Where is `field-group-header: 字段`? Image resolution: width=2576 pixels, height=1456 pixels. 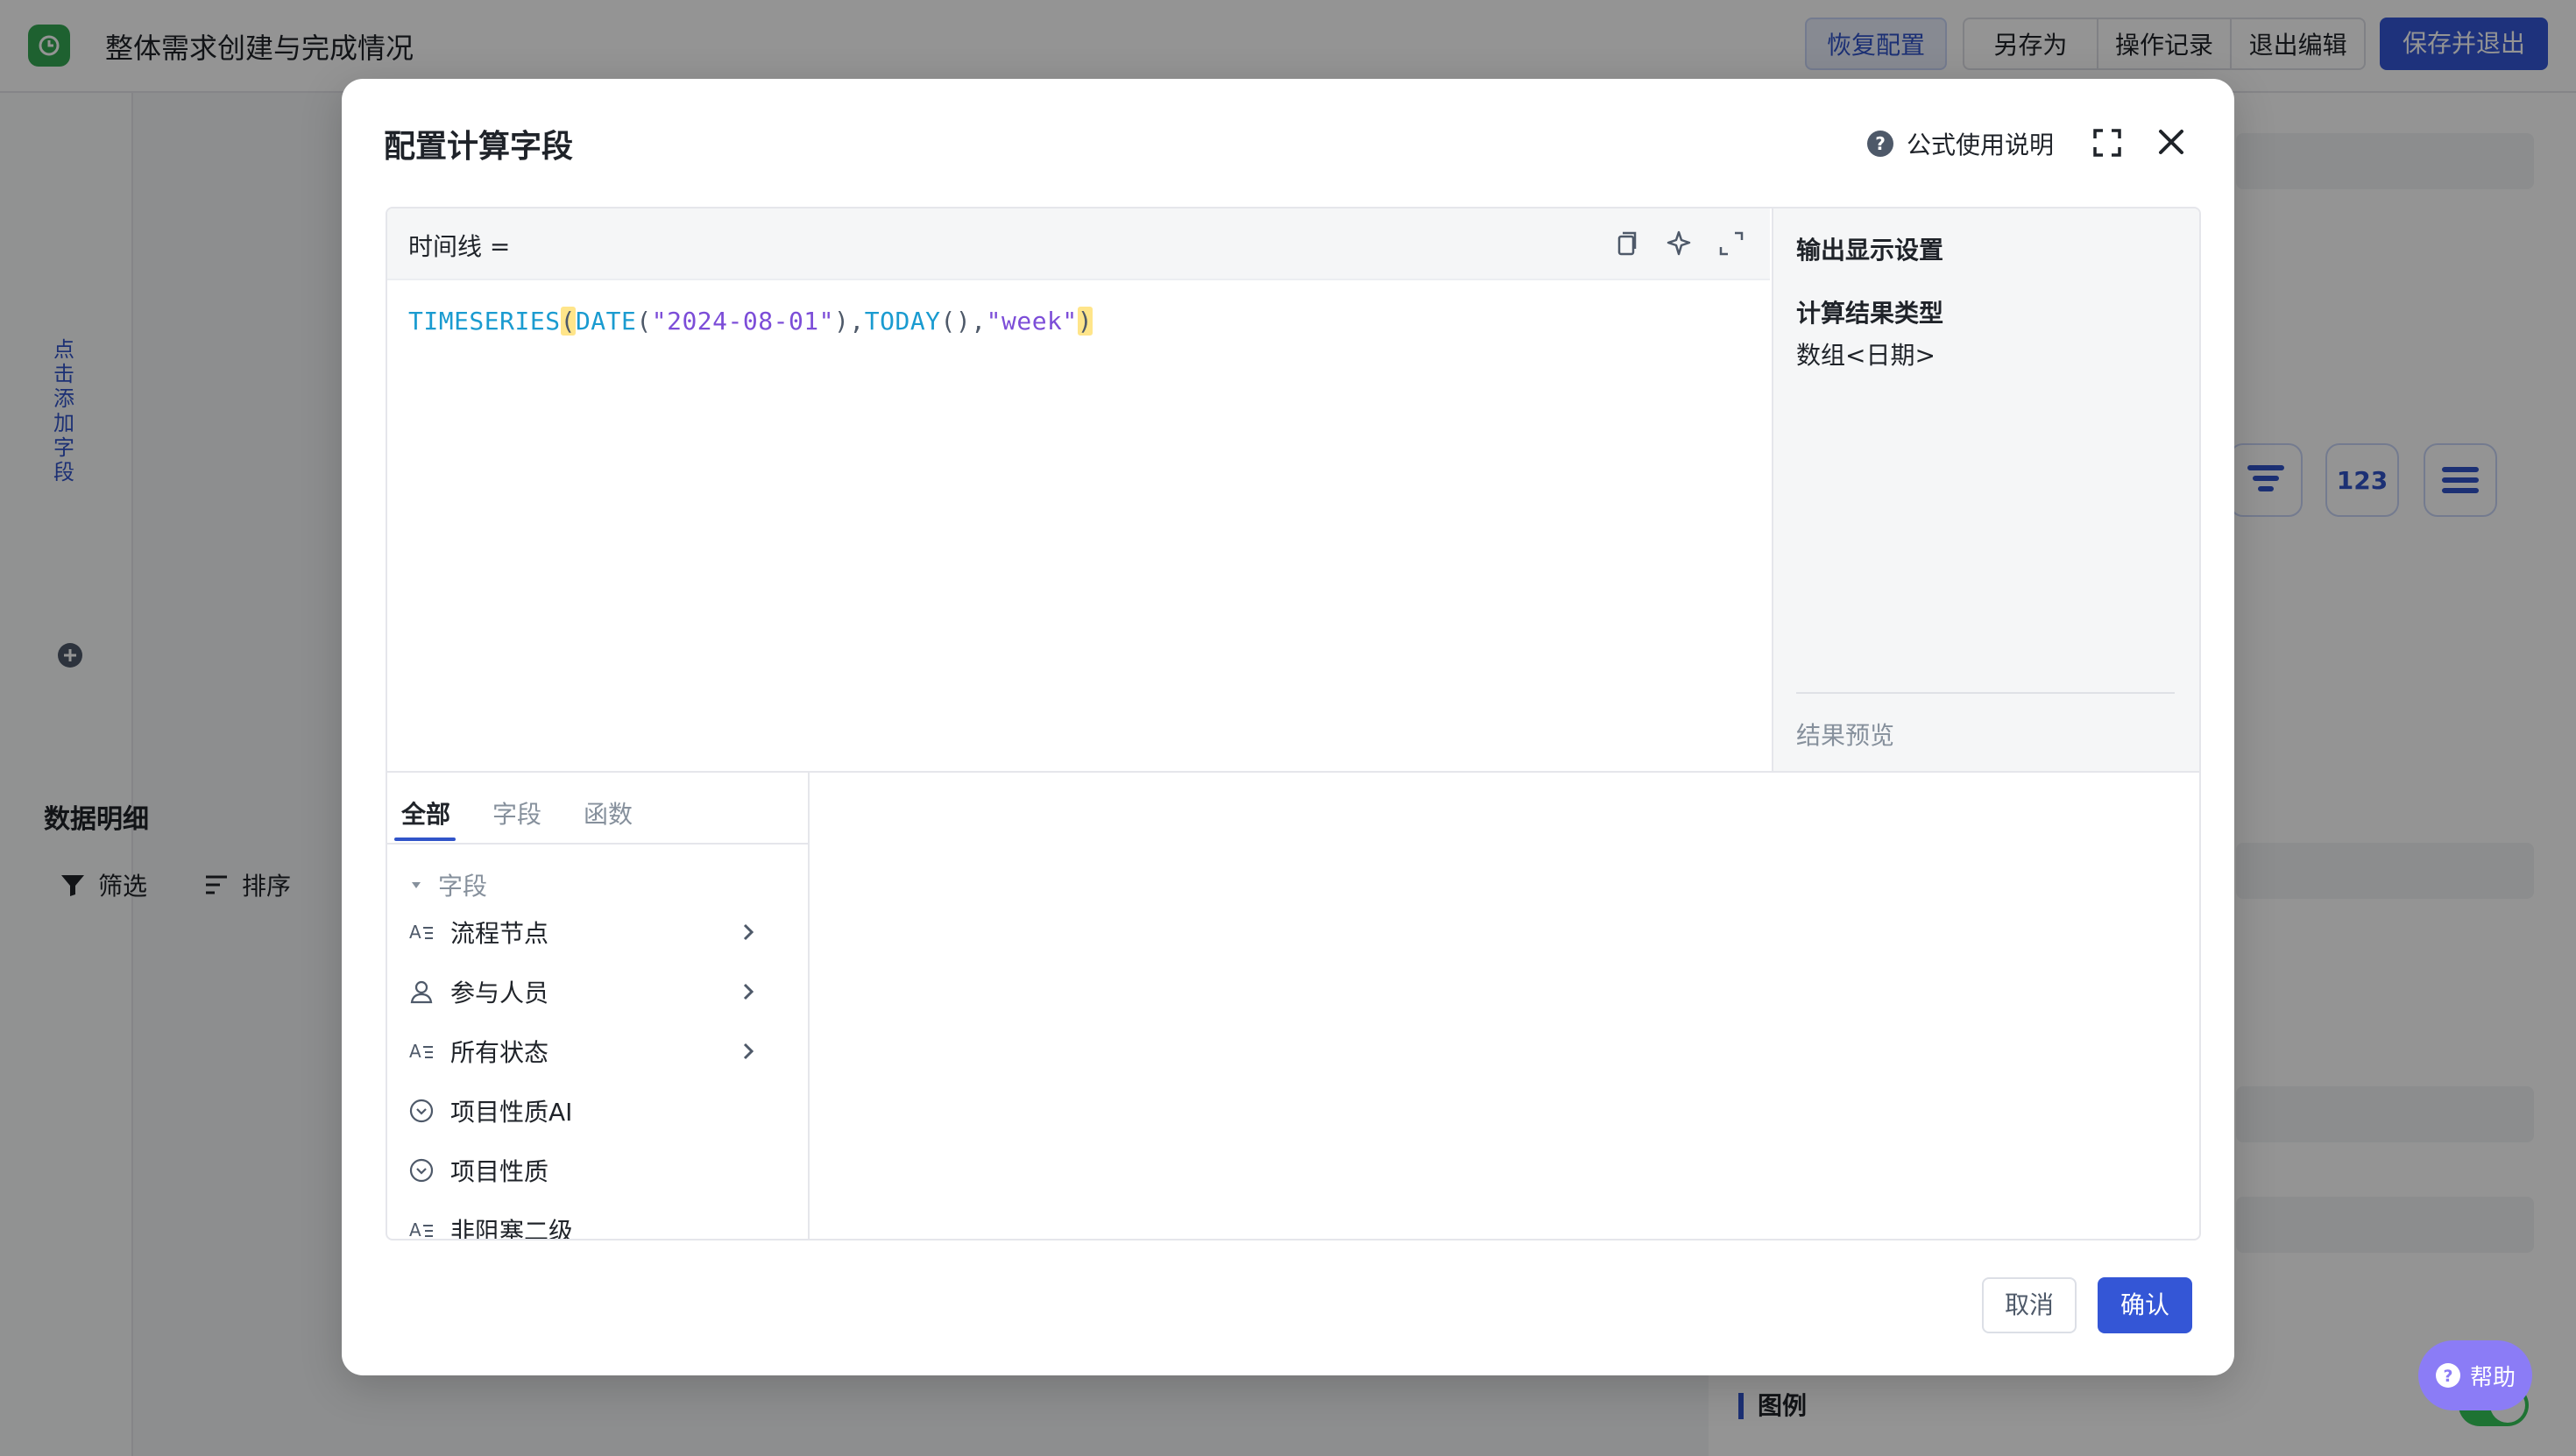 field-group-header: 字段 is located at coordinates (448, 884).